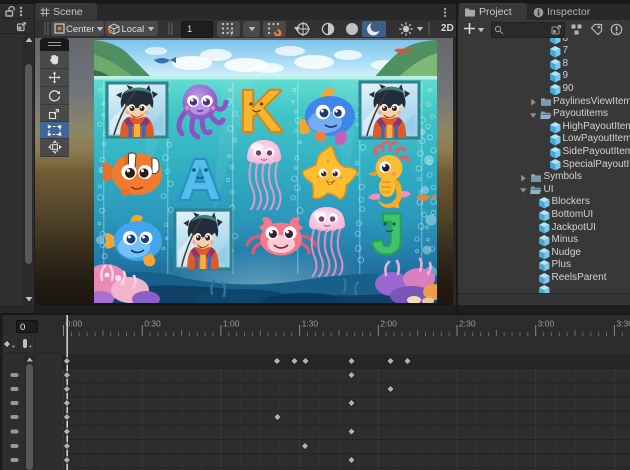 Image resolution: width=630 pixels, height=470 pixels. Describe the element at coordinates (387, 233) in the screenshot. I see `svg-text: J` at that location.